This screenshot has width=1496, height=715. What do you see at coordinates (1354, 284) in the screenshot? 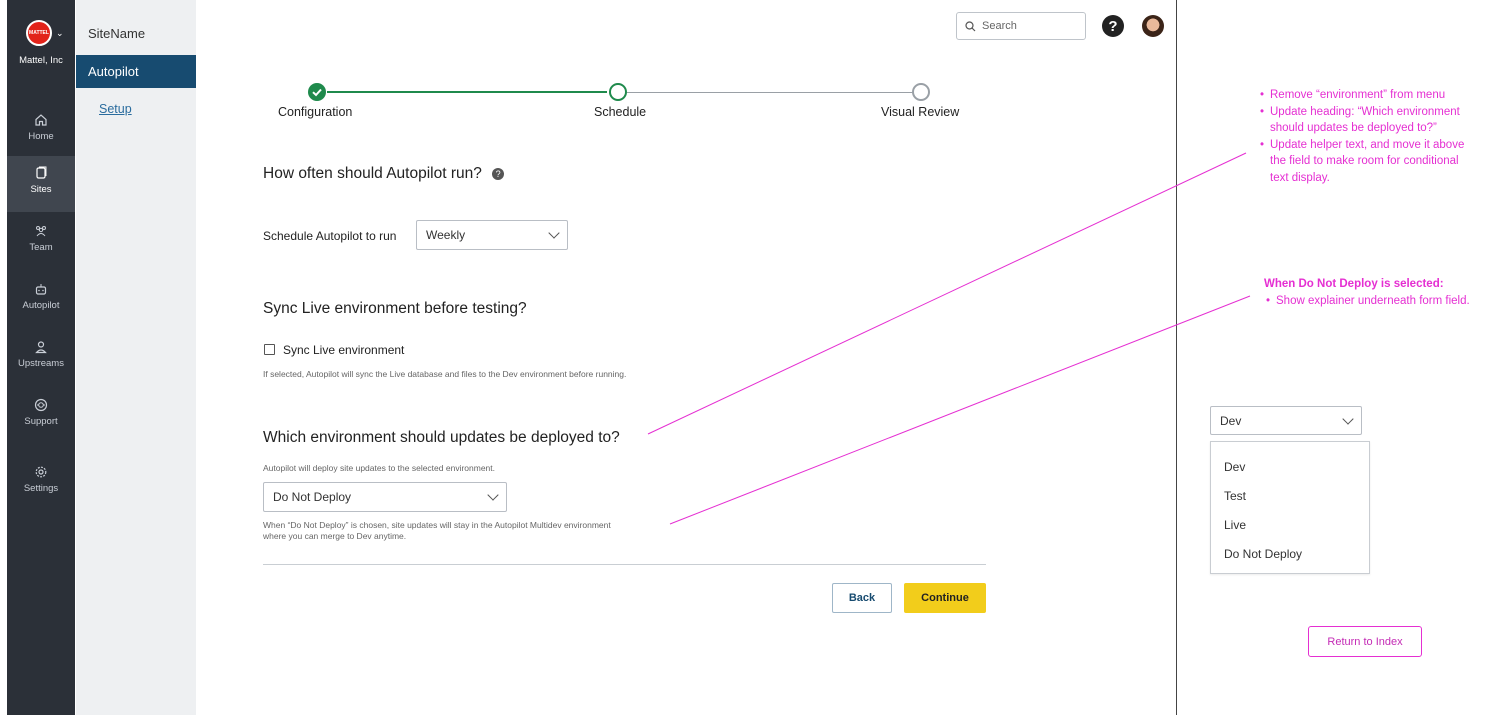
I see `note2-title: When Do Not Deploy is selected:` at bounding box center [1354, 284].